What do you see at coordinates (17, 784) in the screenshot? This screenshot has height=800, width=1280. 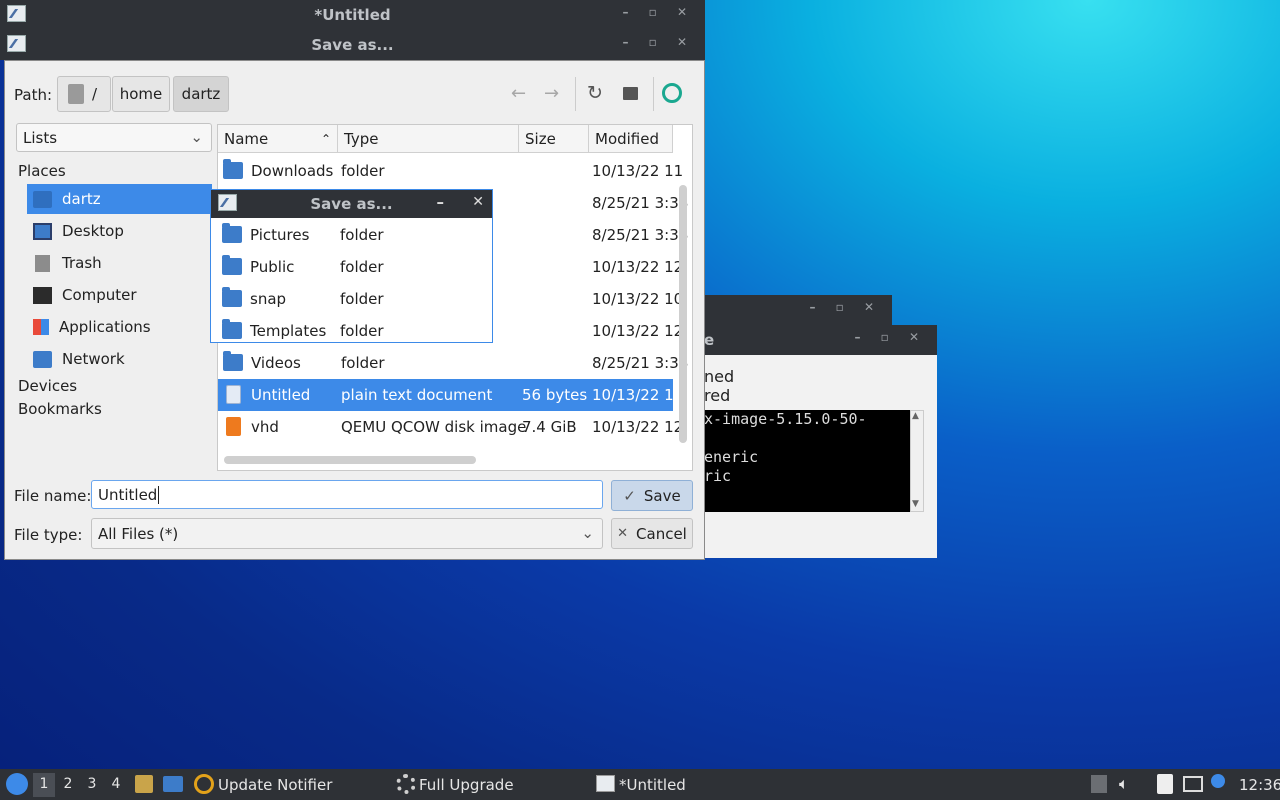 I see `start-menu-icon` at bounding box center [17, 784].